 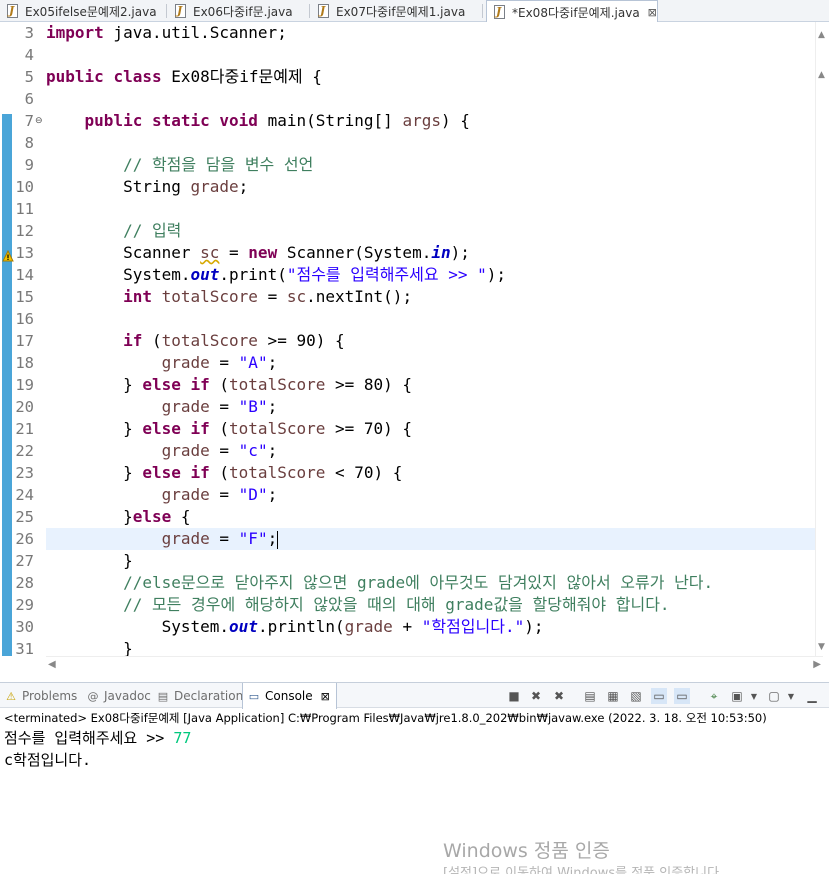 I want to click on code-text: grade = "F";, so click(x=220, y=539).